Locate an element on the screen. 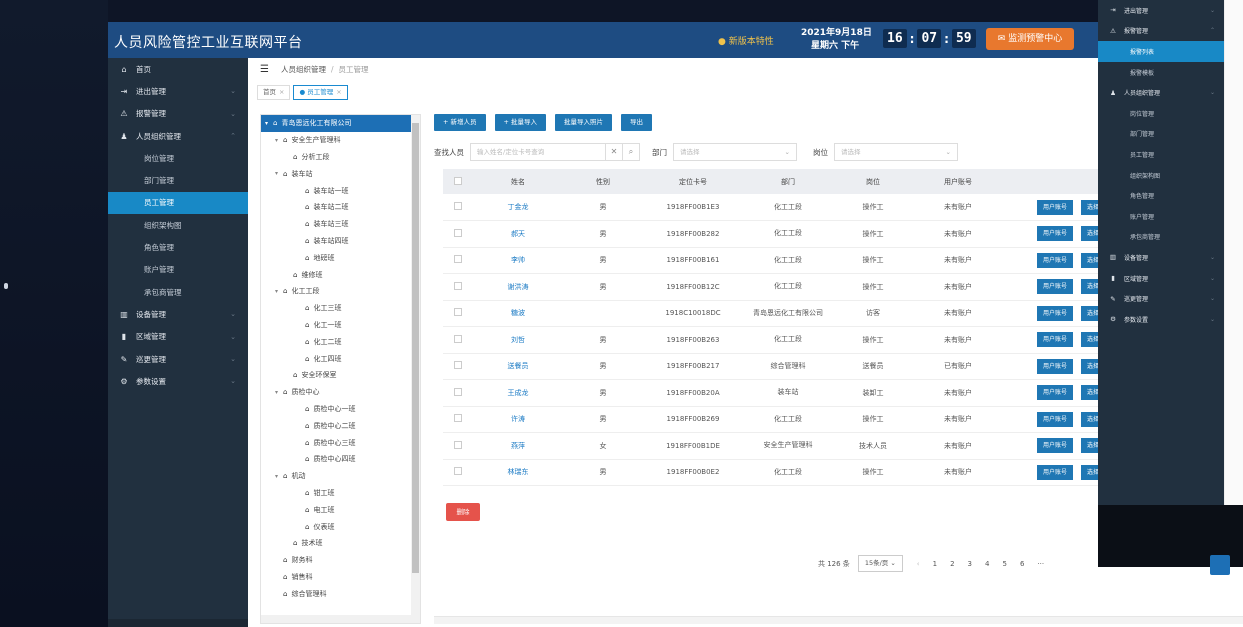 The height and width of the screenshot is (627, 1243). tree-node: ⌂ 地磅班 is located at coordinates (340, 257).